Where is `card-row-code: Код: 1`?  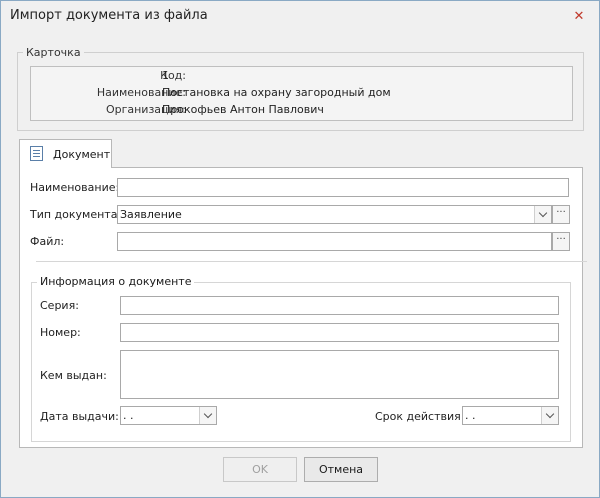
card-row-code: Код: 1 is located at coordinates (301, 76).